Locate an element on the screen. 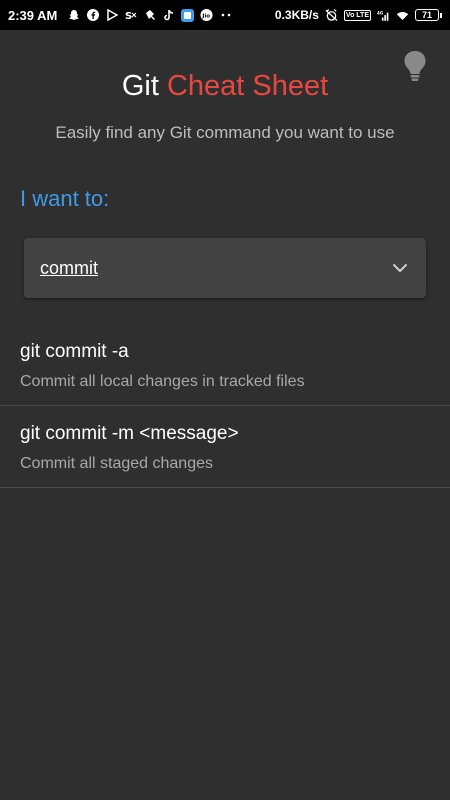 The width and height of the screenshot is (450, 800). signal-icon: 4G is located at coordinates (383, 15).